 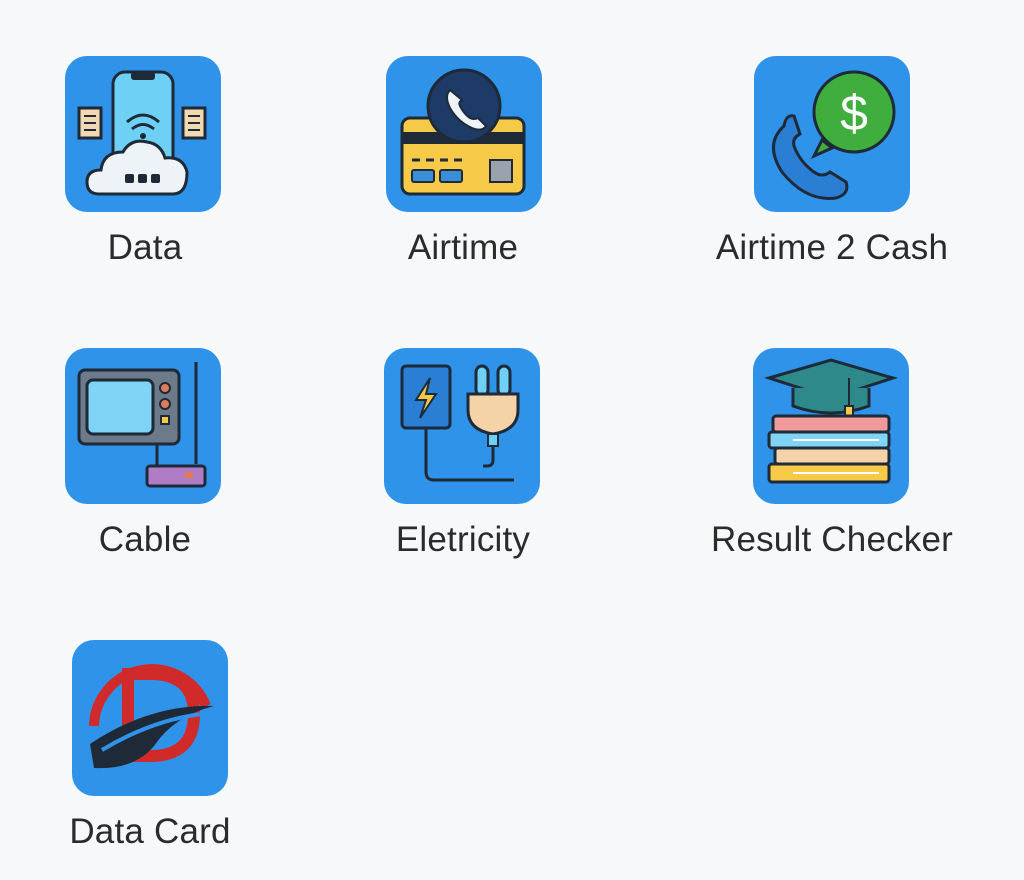 I want to click on service-tile-data: Data, so click(x=145, y=176).